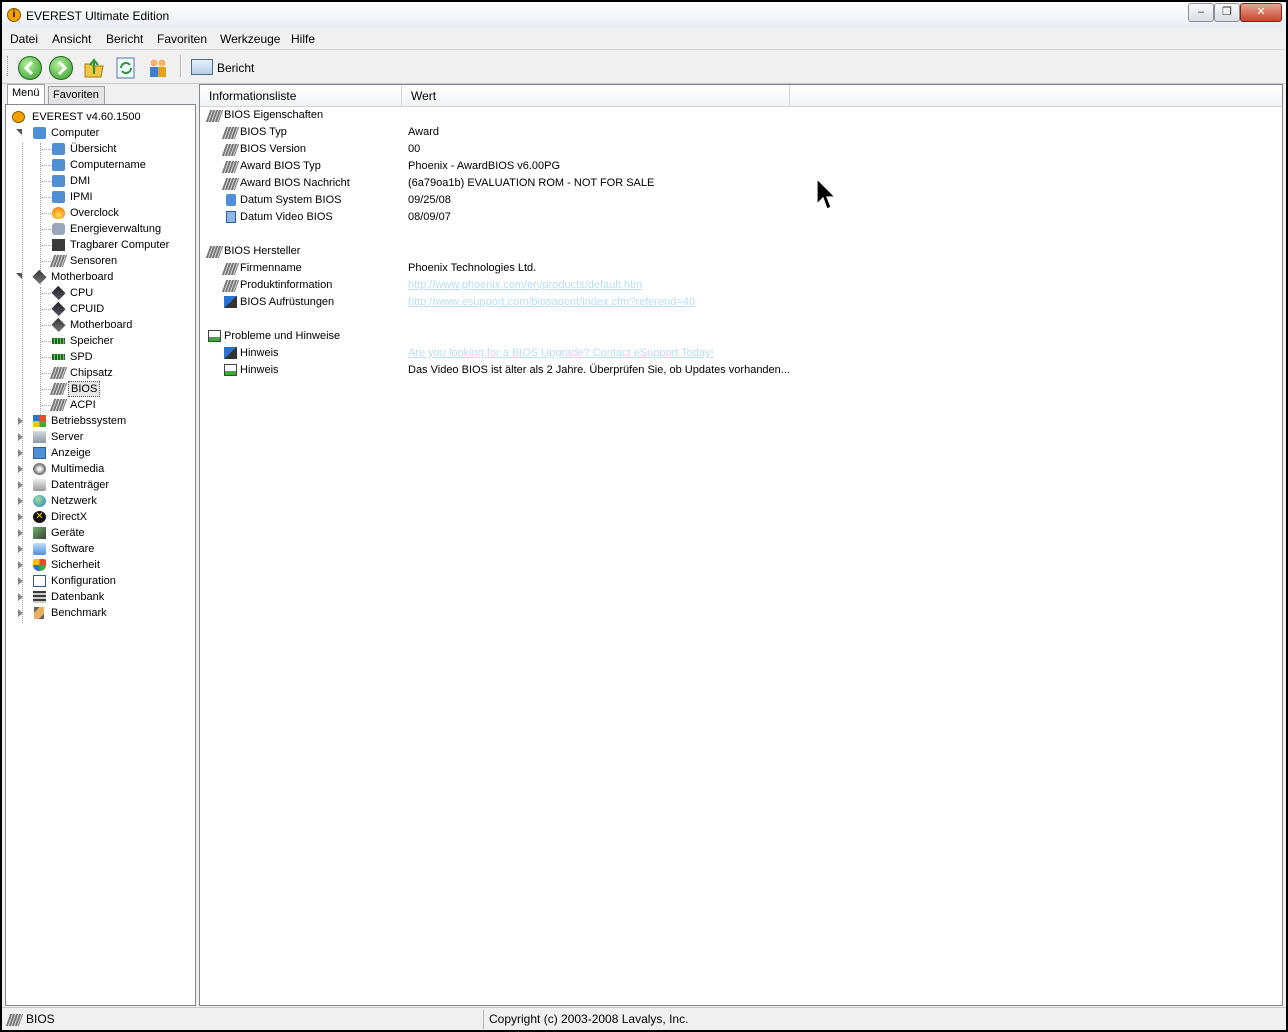 The image size is (1288, 1032). What do you see at coordinates (58, 293) in the screenshot?
I see `cpu-icon` at bounding box center [58, 293].